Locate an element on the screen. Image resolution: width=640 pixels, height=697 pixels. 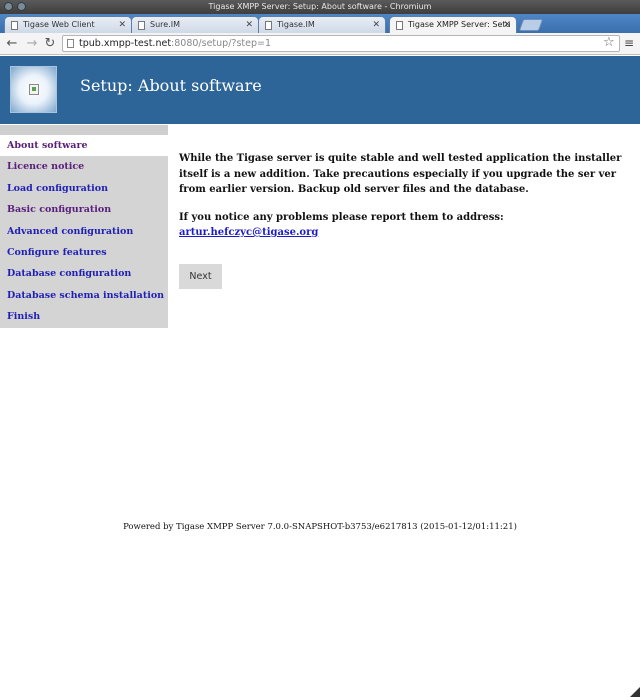
logo is located at coordinates (33, 89).